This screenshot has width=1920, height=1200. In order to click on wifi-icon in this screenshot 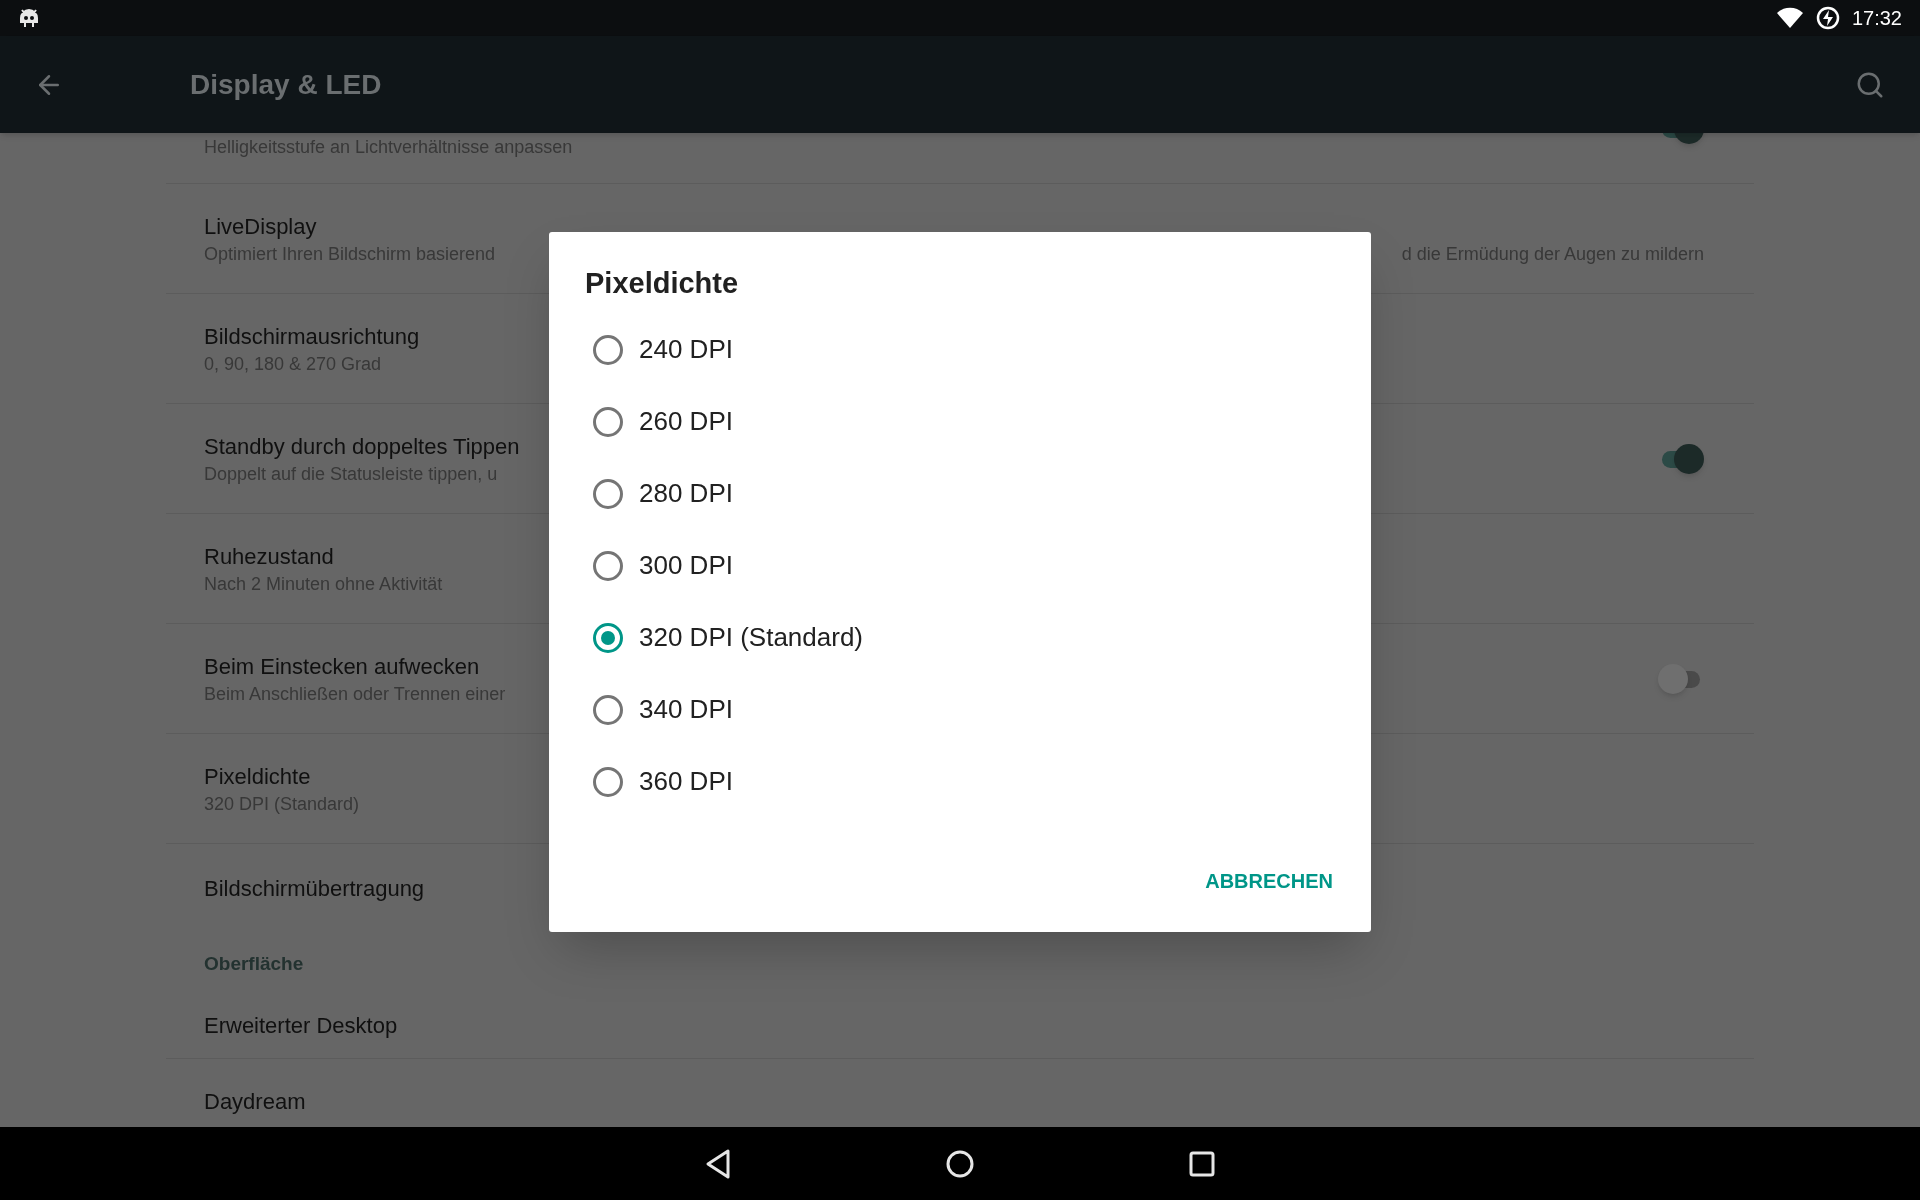, I will do `click(1789, 18)`.